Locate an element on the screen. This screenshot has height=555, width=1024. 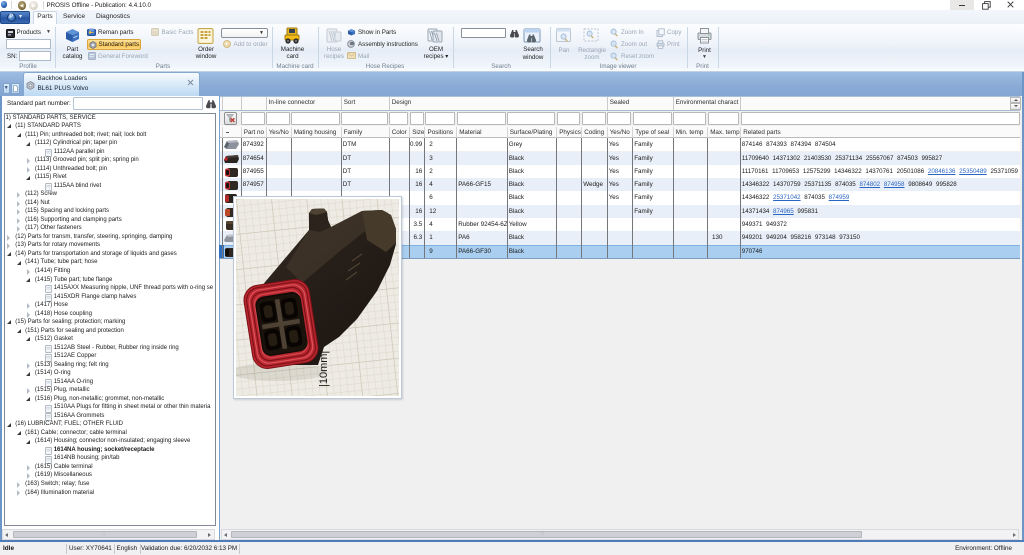
svg-text: |10mm| is located at coordinates (324, 369).